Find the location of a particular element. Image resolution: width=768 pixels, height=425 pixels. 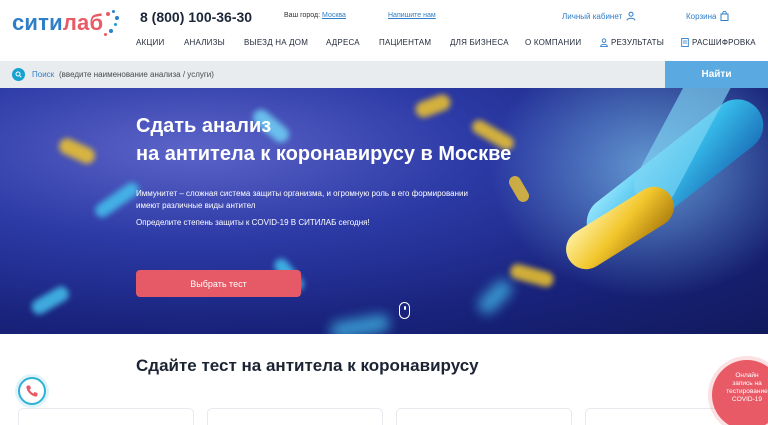

logo: ситилаб is located at coordinates (66, 23).